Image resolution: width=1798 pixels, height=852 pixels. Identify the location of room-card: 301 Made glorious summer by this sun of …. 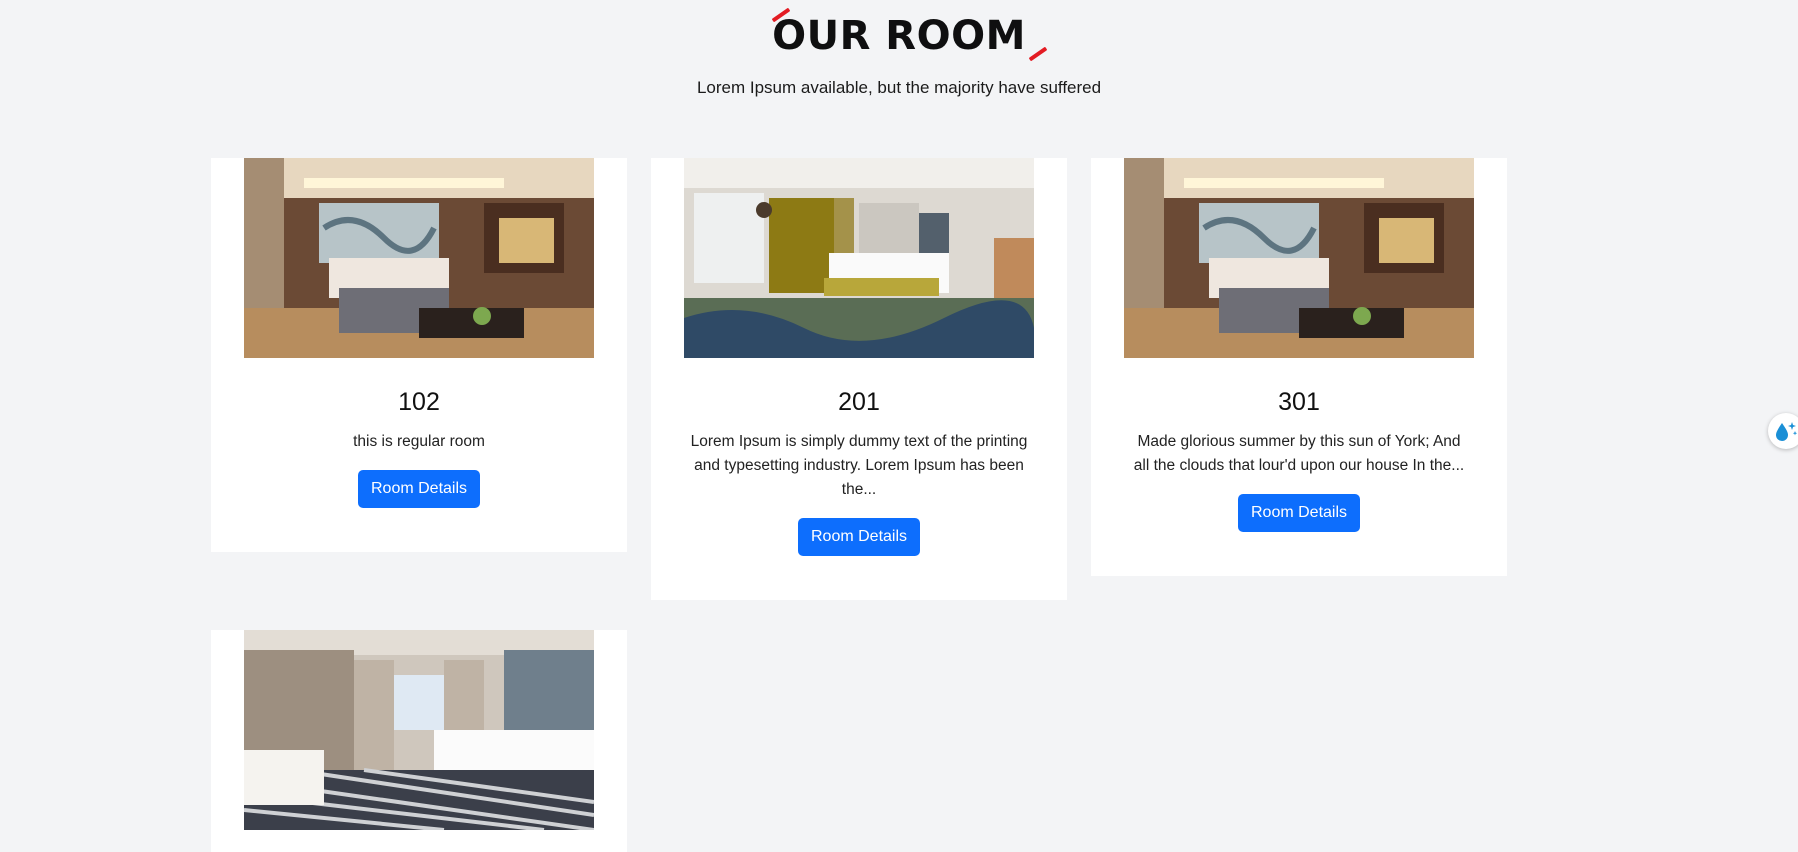
(1299, 367).